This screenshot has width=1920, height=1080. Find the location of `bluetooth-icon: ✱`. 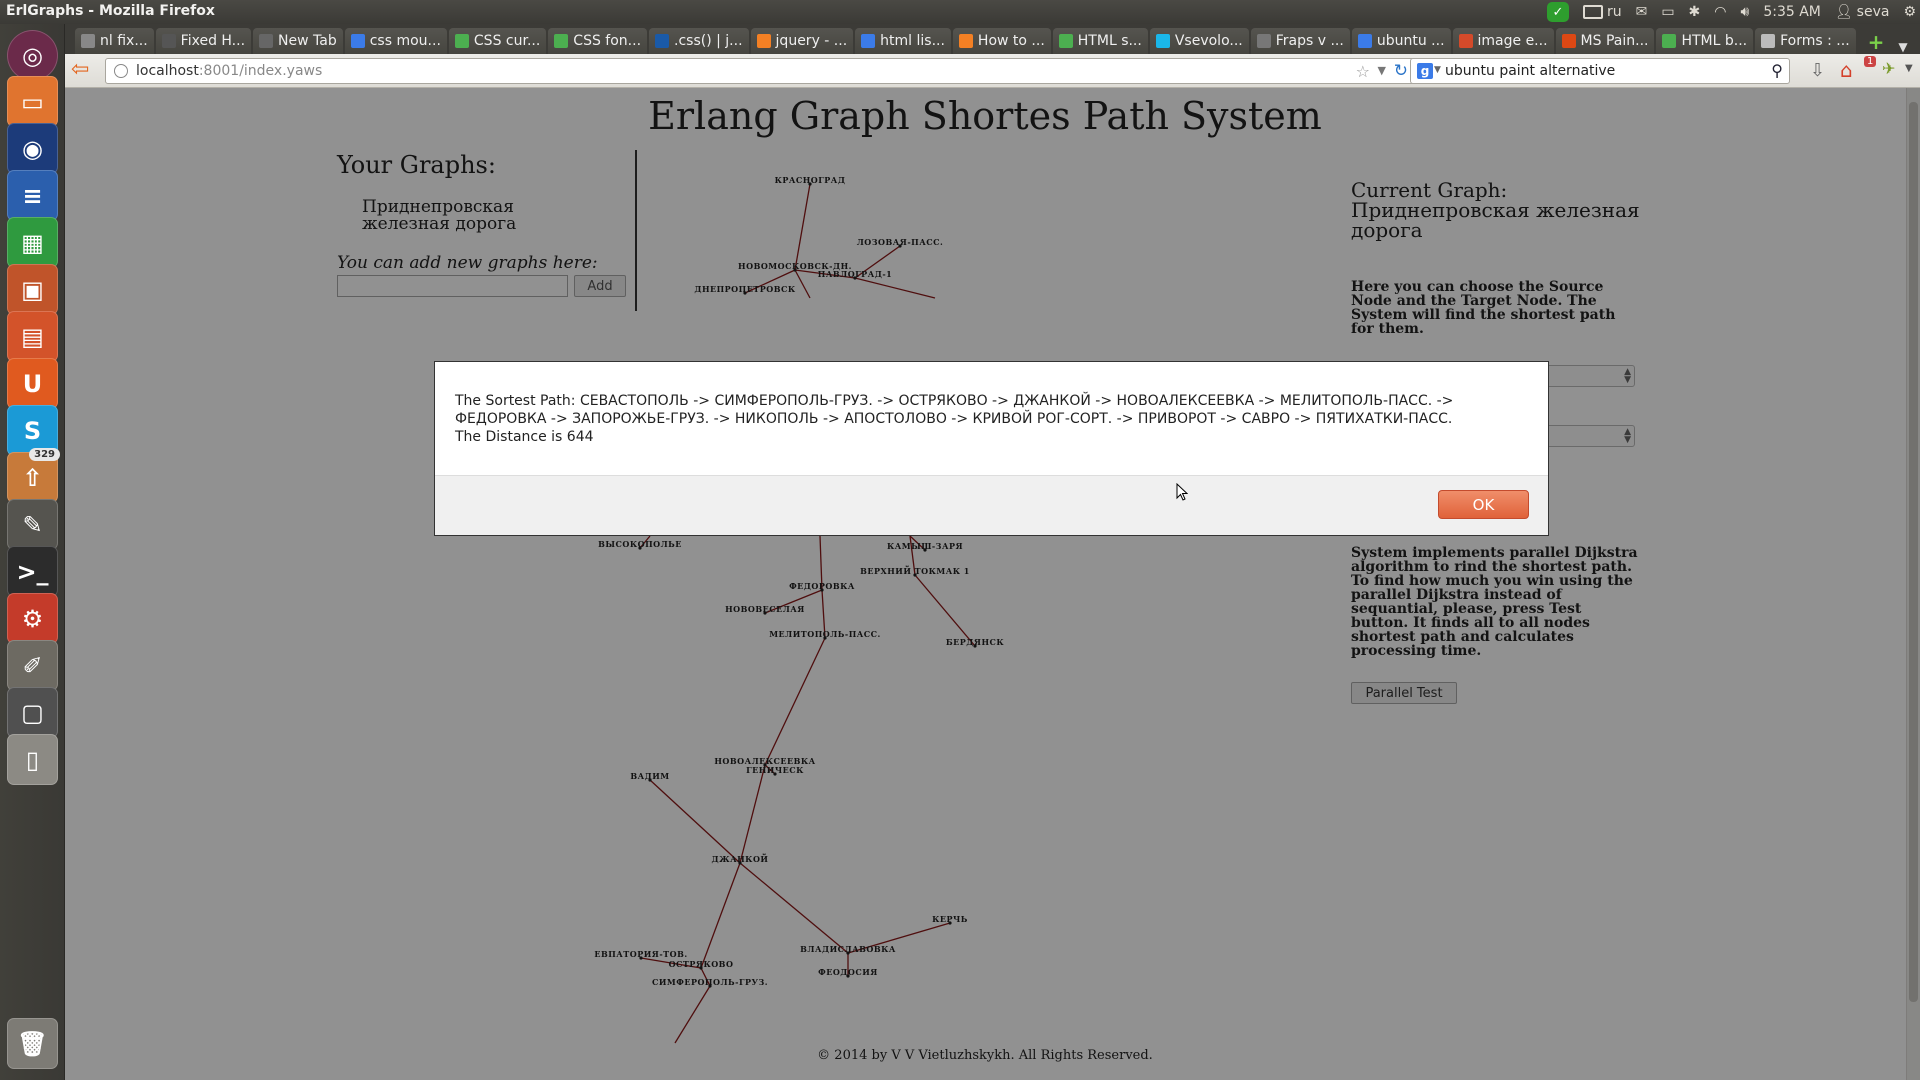

bluetooth-icon: ✱ is located at coordinates (1695, 12).